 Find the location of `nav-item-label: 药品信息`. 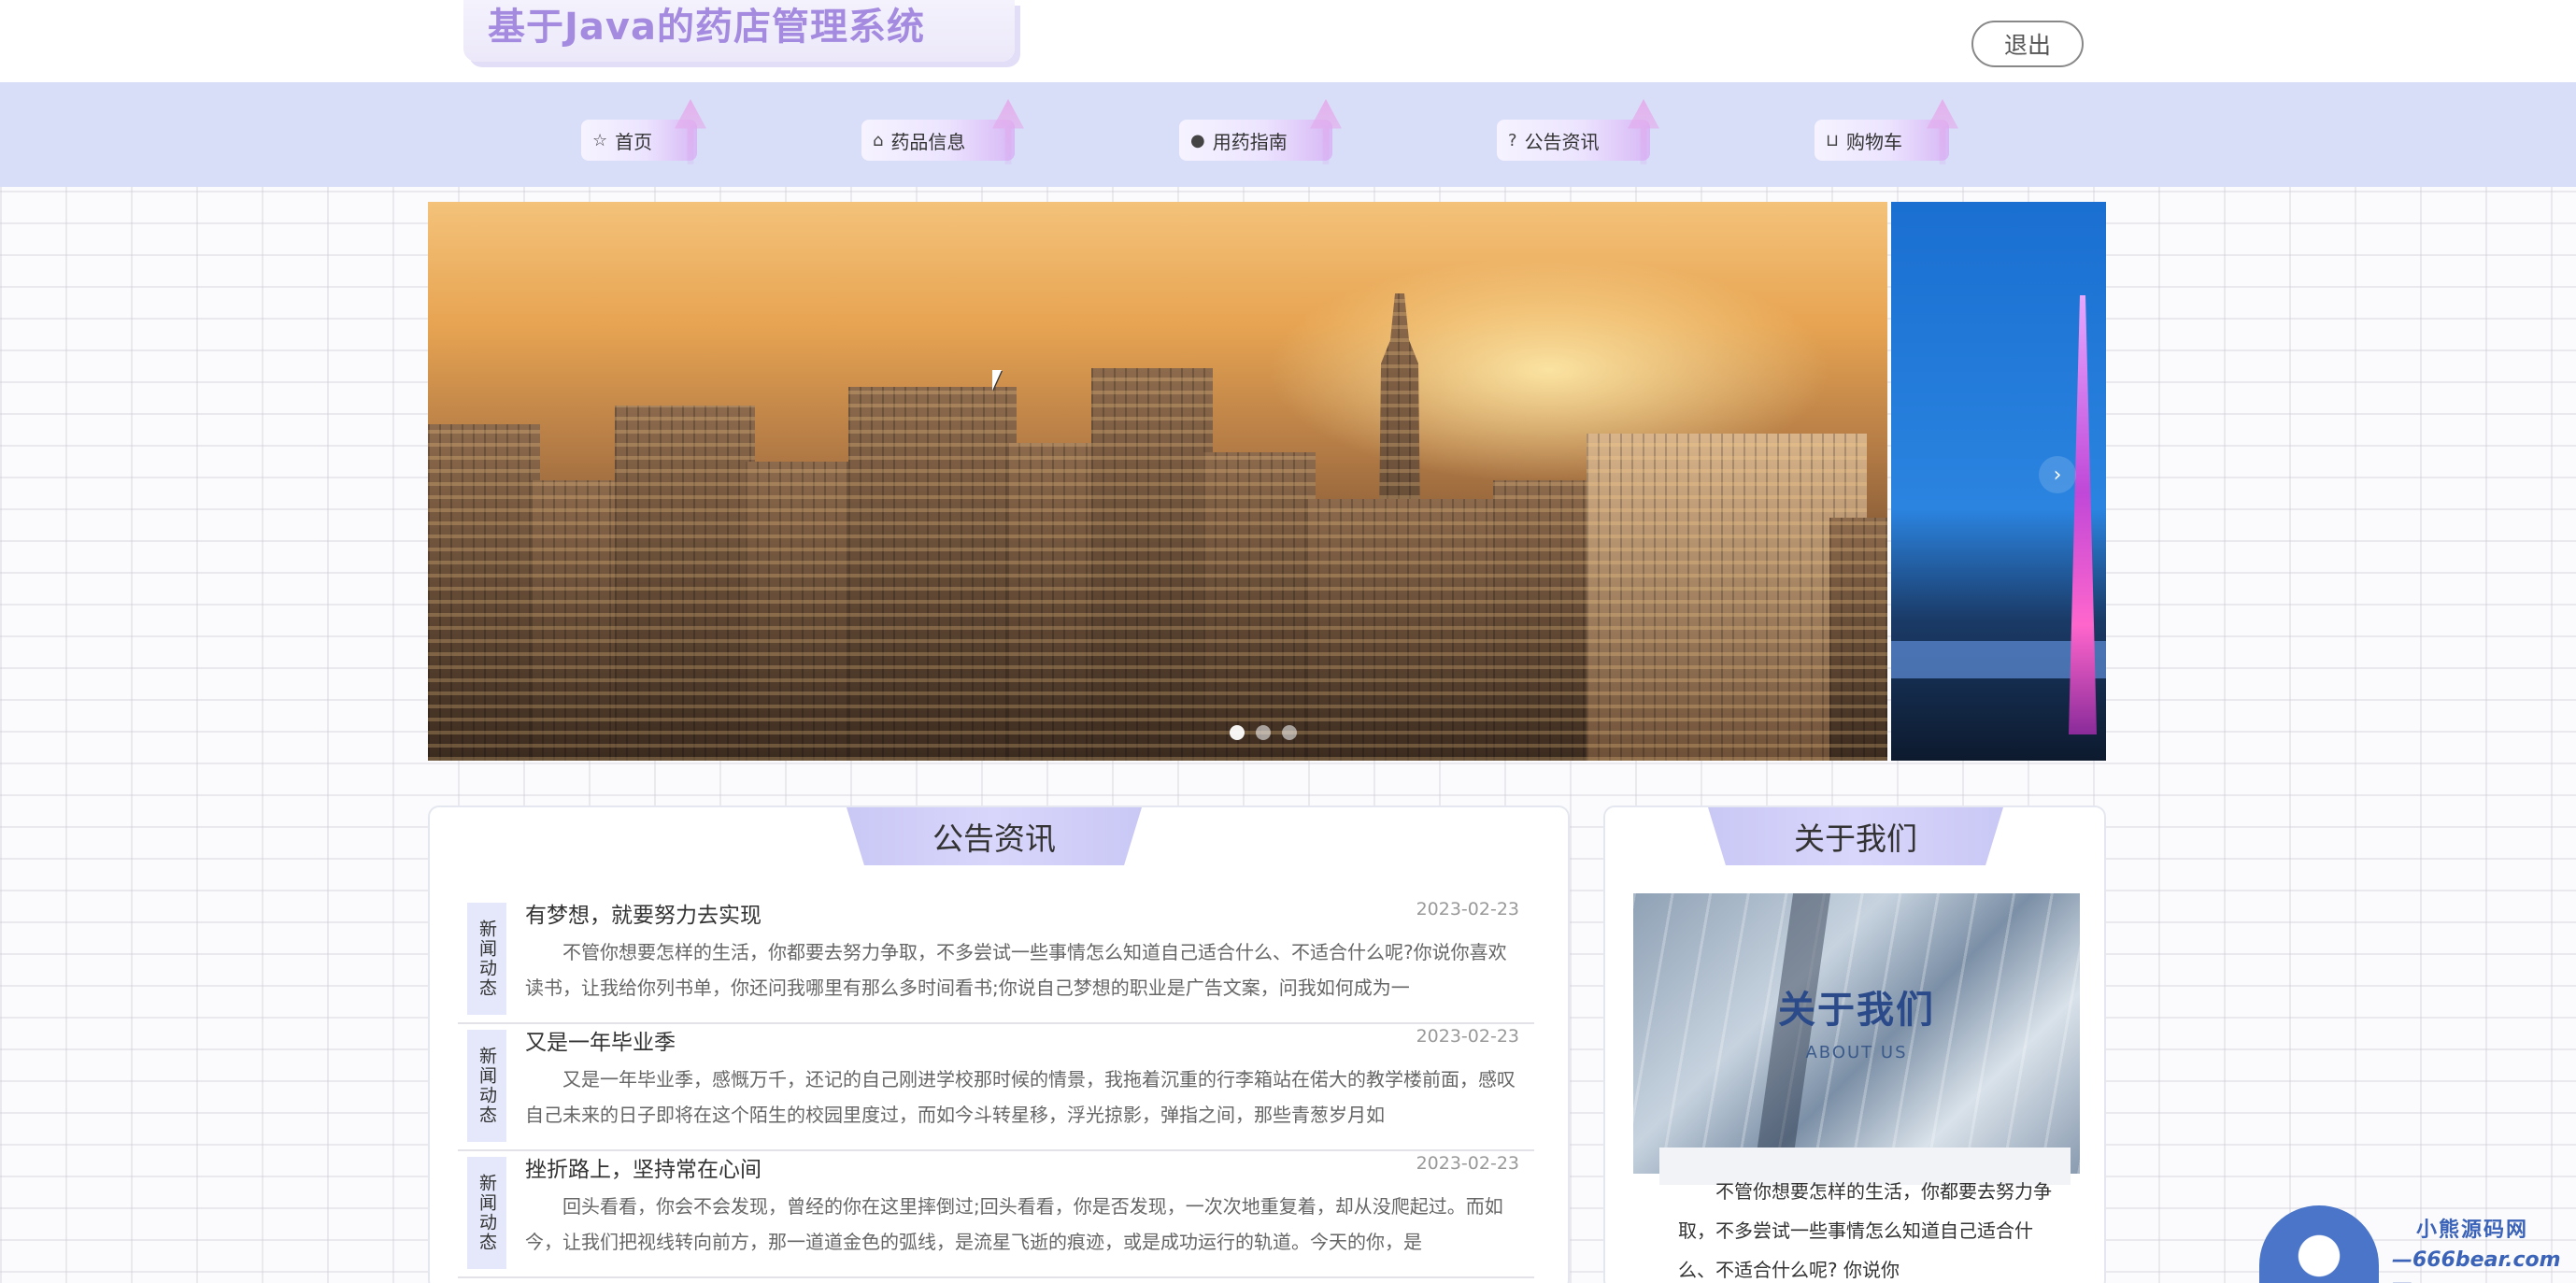

nav-item-label: 药品信息 is located at coordinates (928, 141).